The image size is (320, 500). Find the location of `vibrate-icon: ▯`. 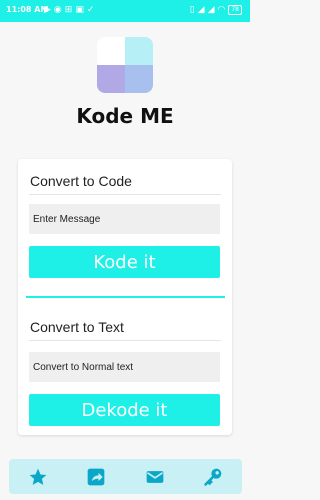

vibrate-icon: ▯ is located at coordinates (192, 10).